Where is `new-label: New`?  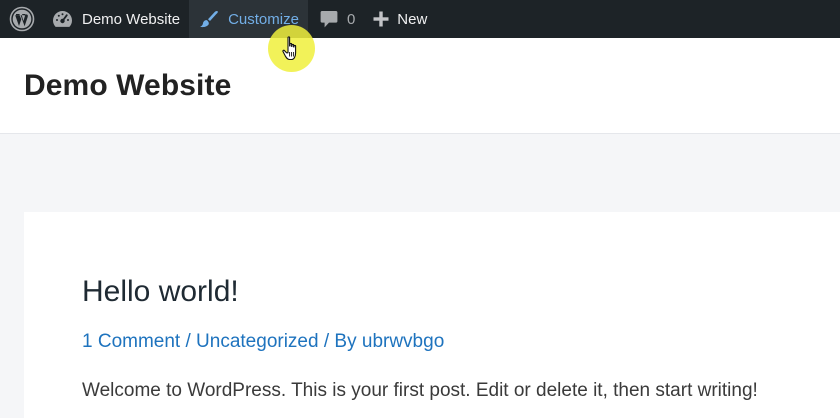 new-label: New is located at coordinates (412, 19).